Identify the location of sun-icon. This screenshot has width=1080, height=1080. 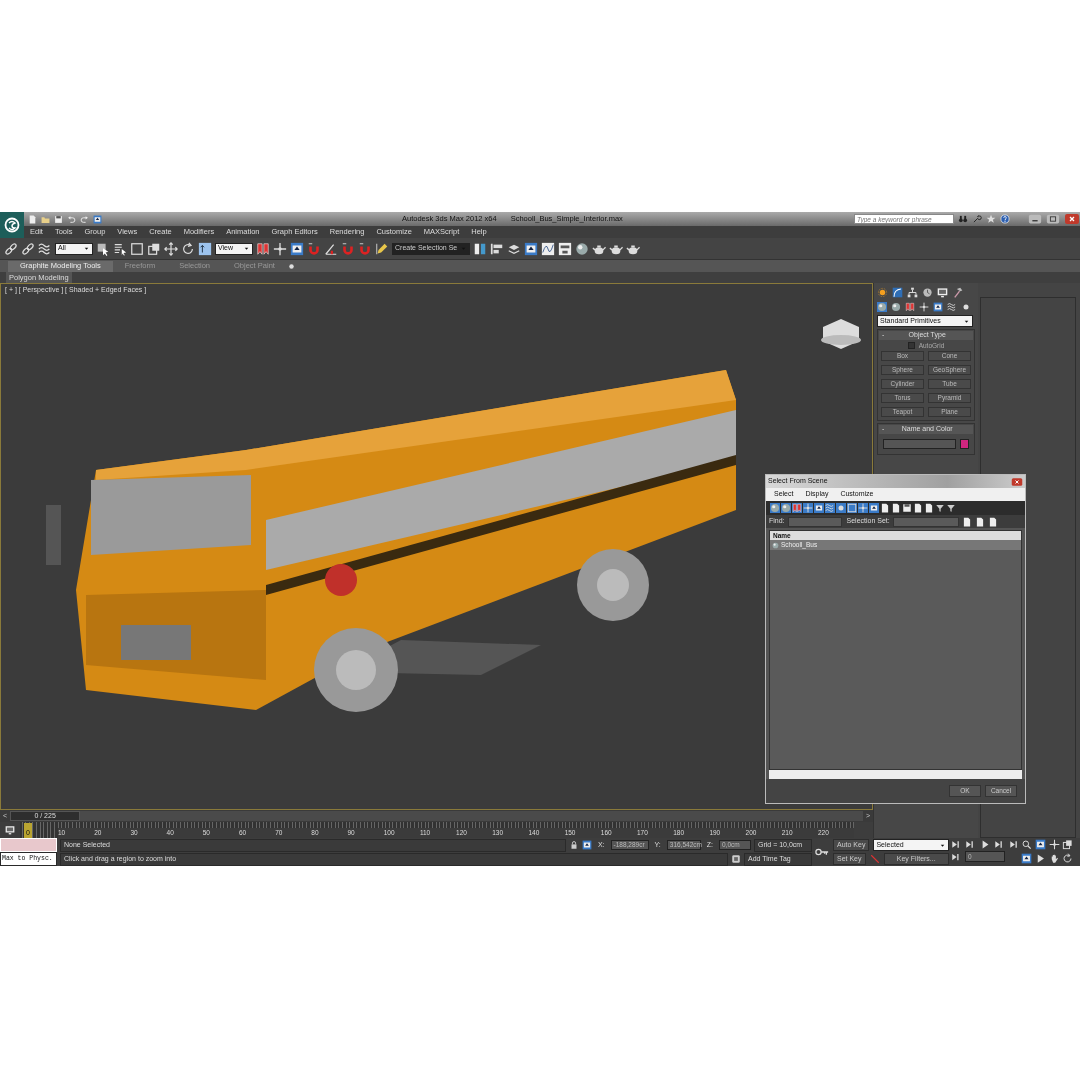
(882, 292).